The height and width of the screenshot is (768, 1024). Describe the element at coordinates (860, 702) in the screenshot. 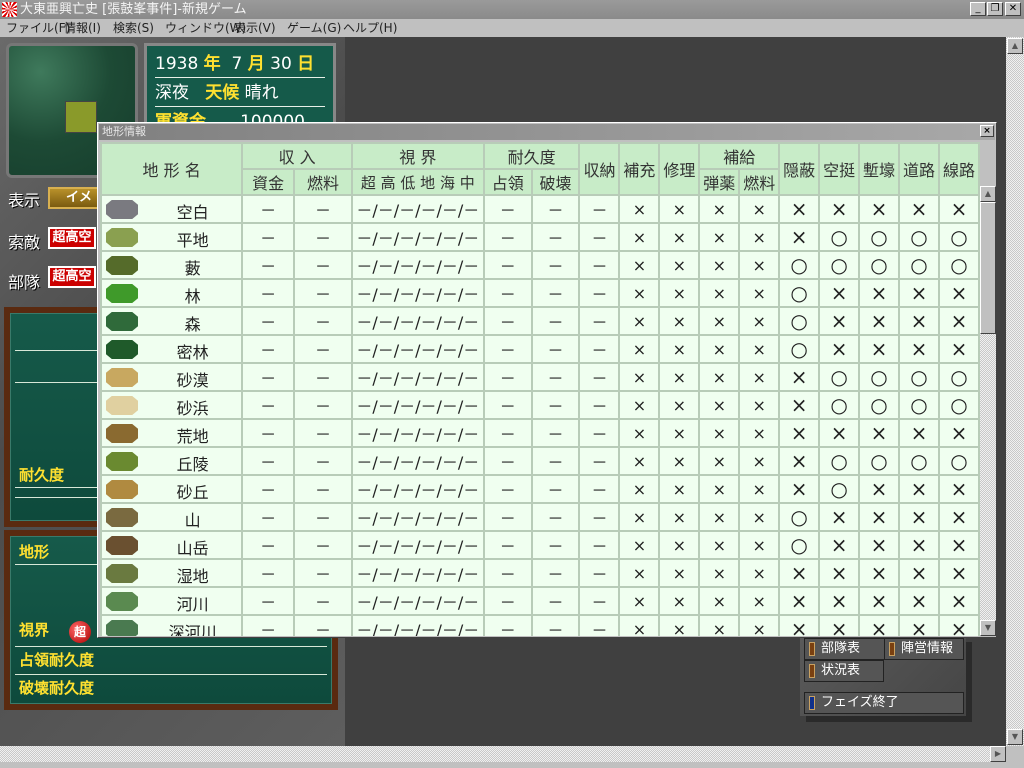

I see `end-phase-label: フェイズ終了` at that location.